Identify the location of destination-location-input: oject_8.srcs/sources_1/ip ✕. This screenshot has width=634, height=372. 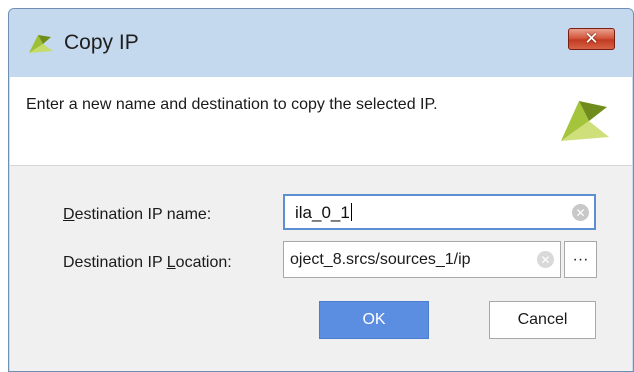
(422, 259).